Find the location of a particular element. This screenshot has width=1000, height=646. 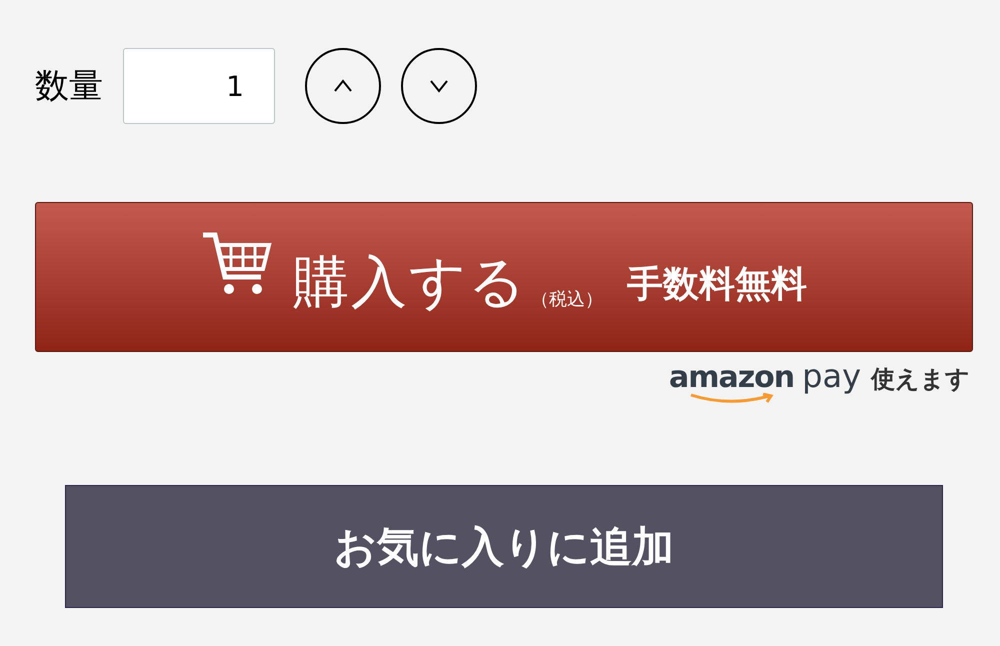

chevron-up-icon is located at coordinates (343, 86).